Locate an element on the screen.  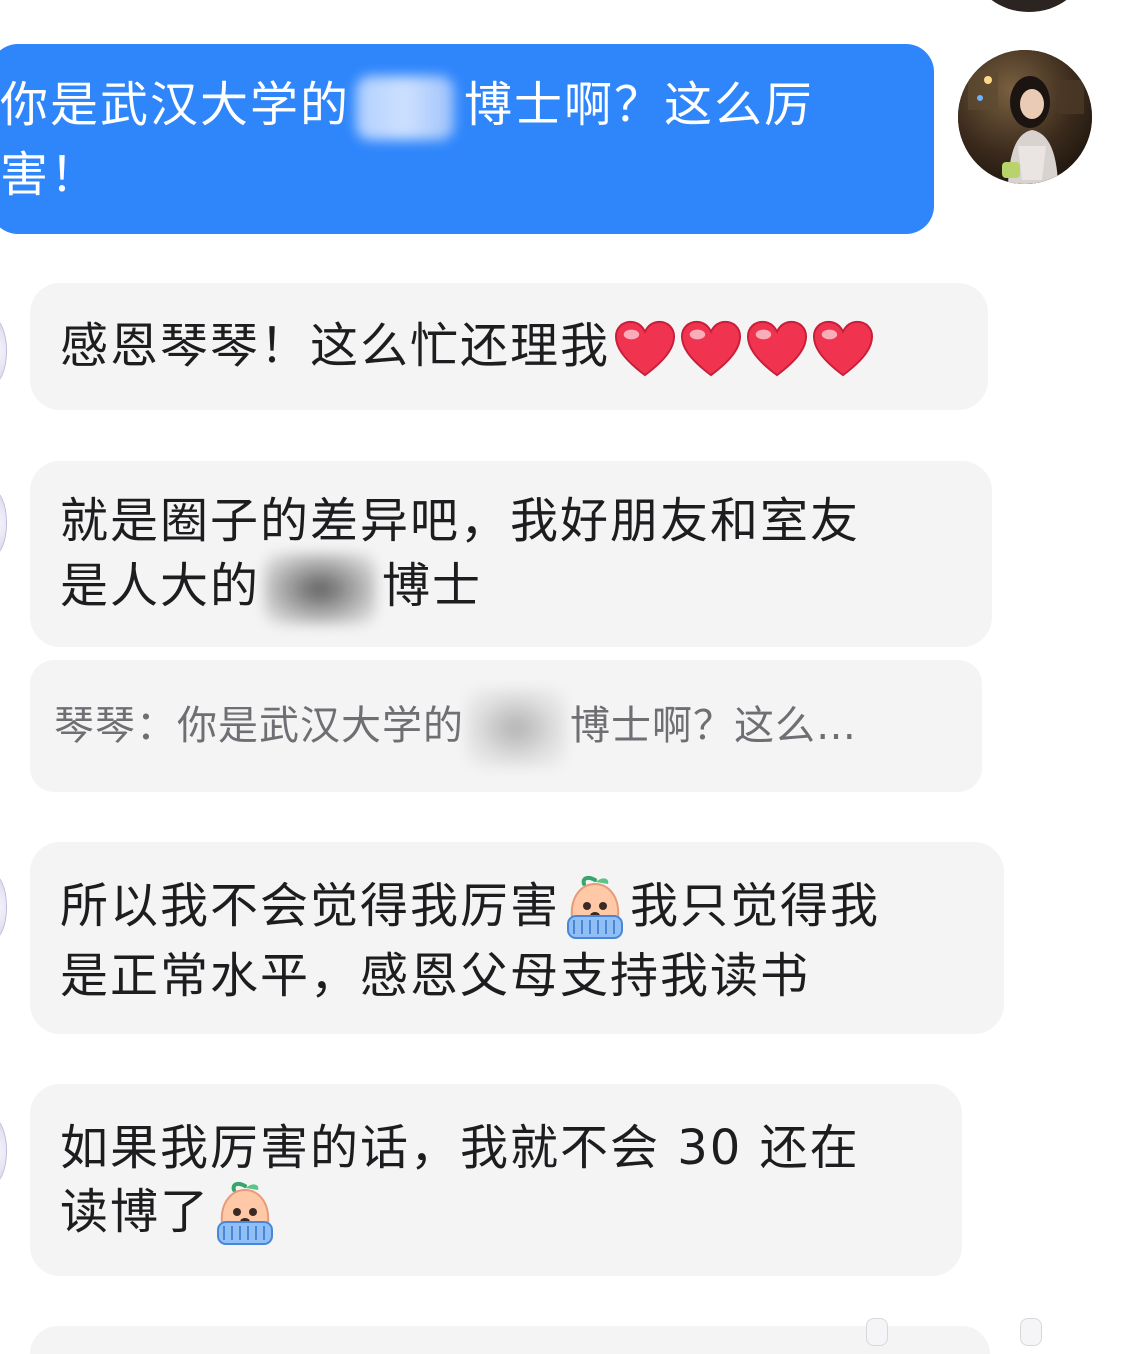
message-text-line1: 如果我厉害的话，我就不会 30 还在 is located at coordinates (460, 1148).